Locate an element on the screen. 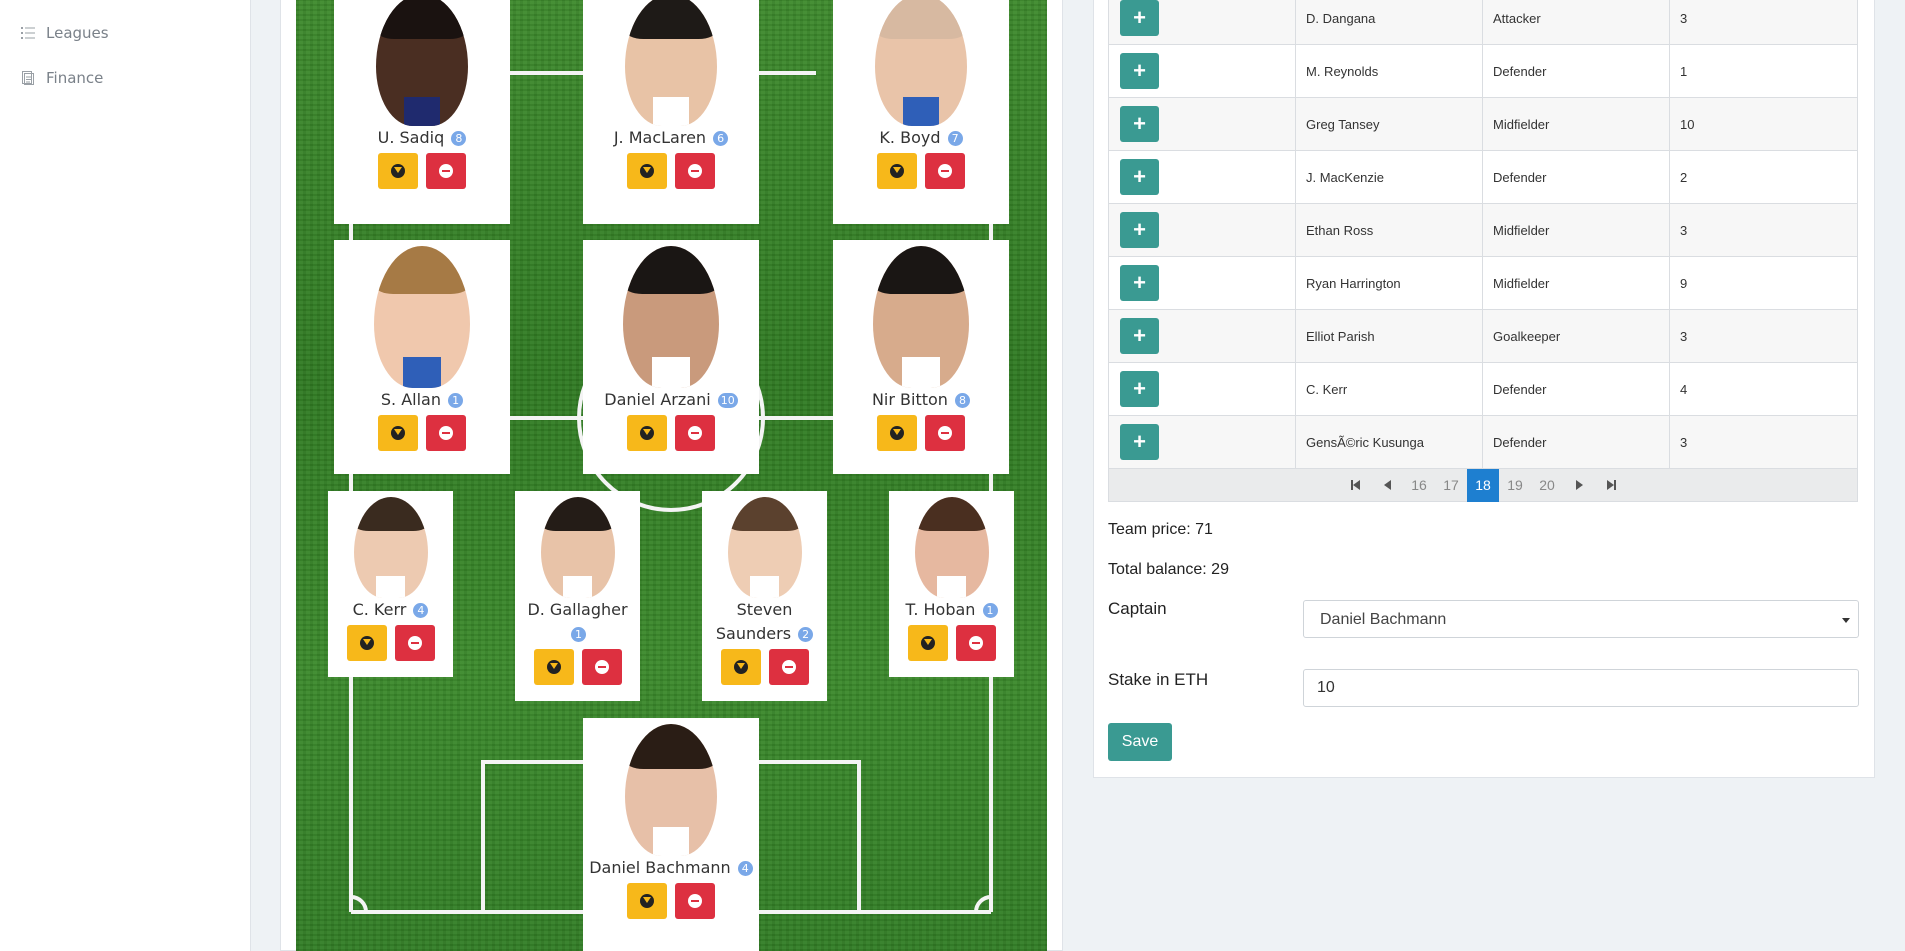 This screenshot has height=951, width=1905. sidebar-item-finance: Finance is located at coordinates (61, 78).